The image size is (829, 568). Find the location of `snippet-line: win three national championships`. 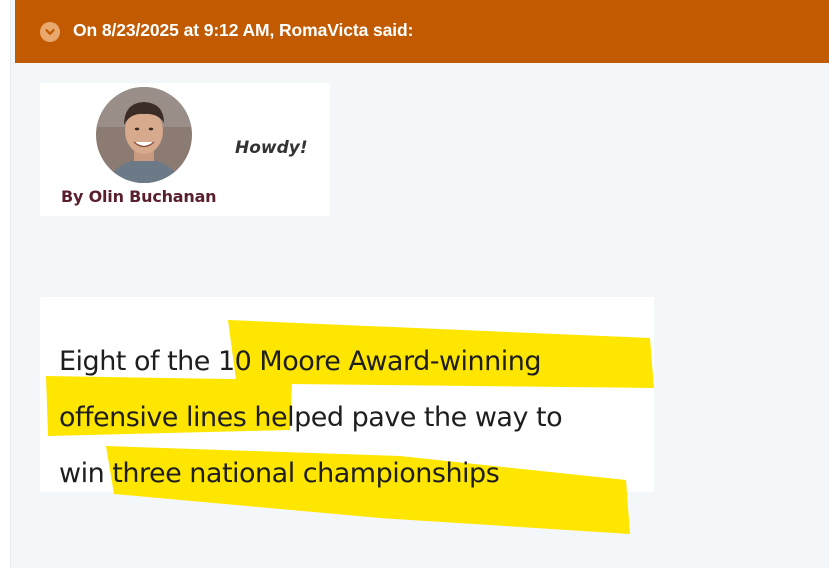

snippet-line: win three national championships is located at coordinates (279, 473).